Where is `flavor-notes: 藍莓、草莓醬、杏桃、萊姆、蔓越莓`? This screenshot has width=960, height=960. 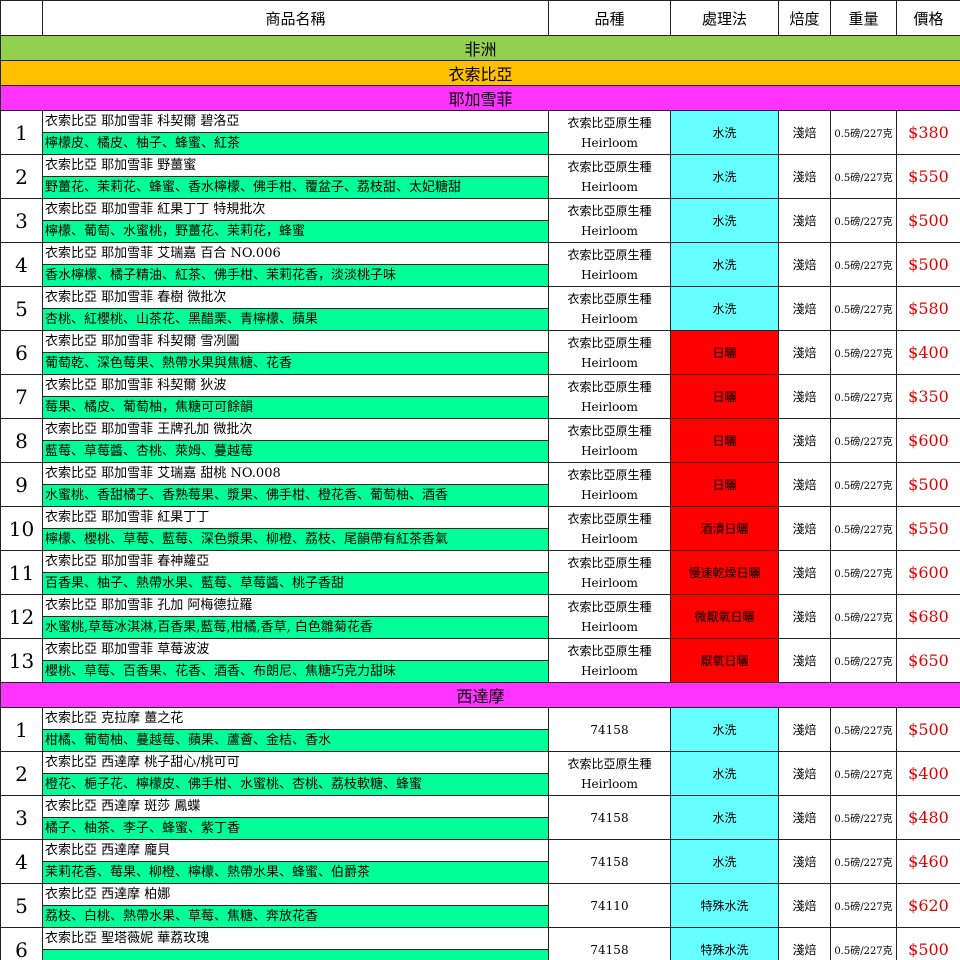
flavor-notes: 藍莓、草莓醬、杏桃、萊姆、蔓越莓 is located at coordinates (295, 451).